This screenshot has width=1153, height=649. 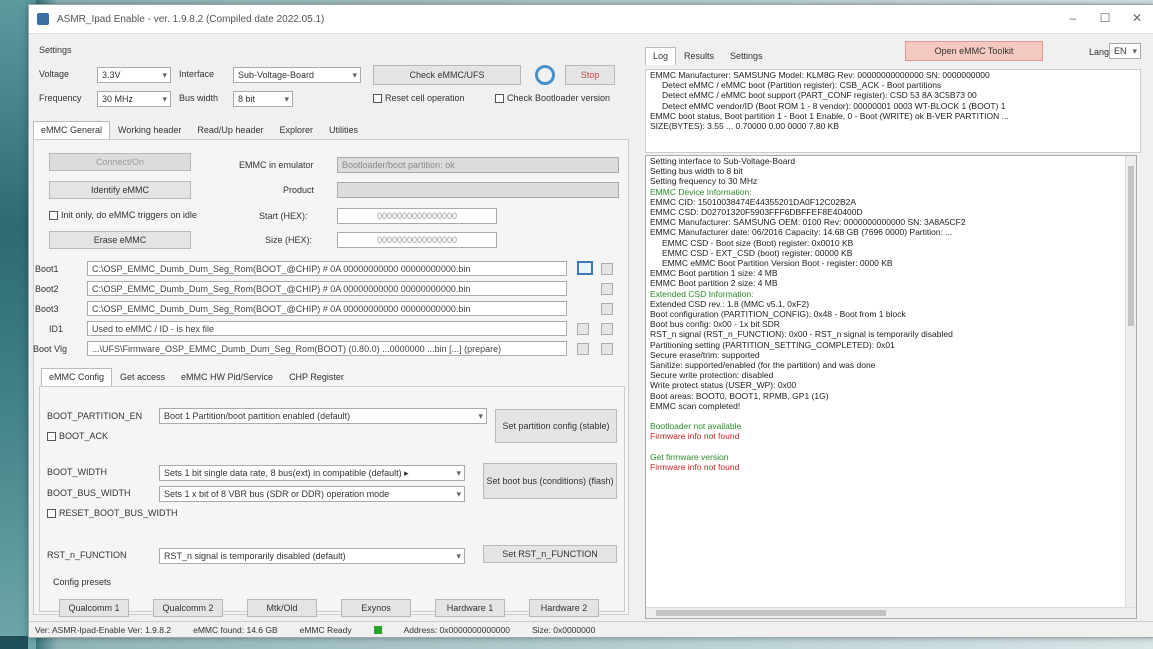 What do you see at coordinates (77, 472) in the screenshot?
I see `boot-width-label: BOOT_WIDTH` at bounding box center [77, 472].